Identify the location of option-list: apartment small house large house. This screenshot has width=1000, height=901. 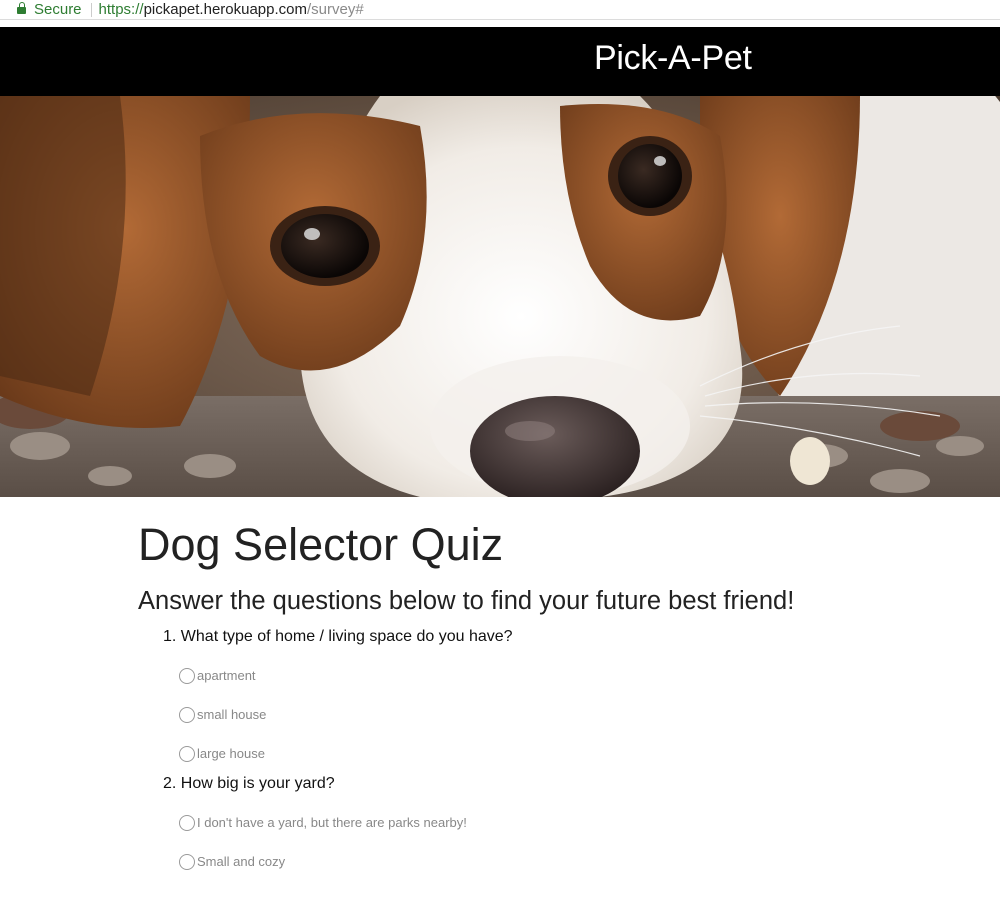
(538, 714).